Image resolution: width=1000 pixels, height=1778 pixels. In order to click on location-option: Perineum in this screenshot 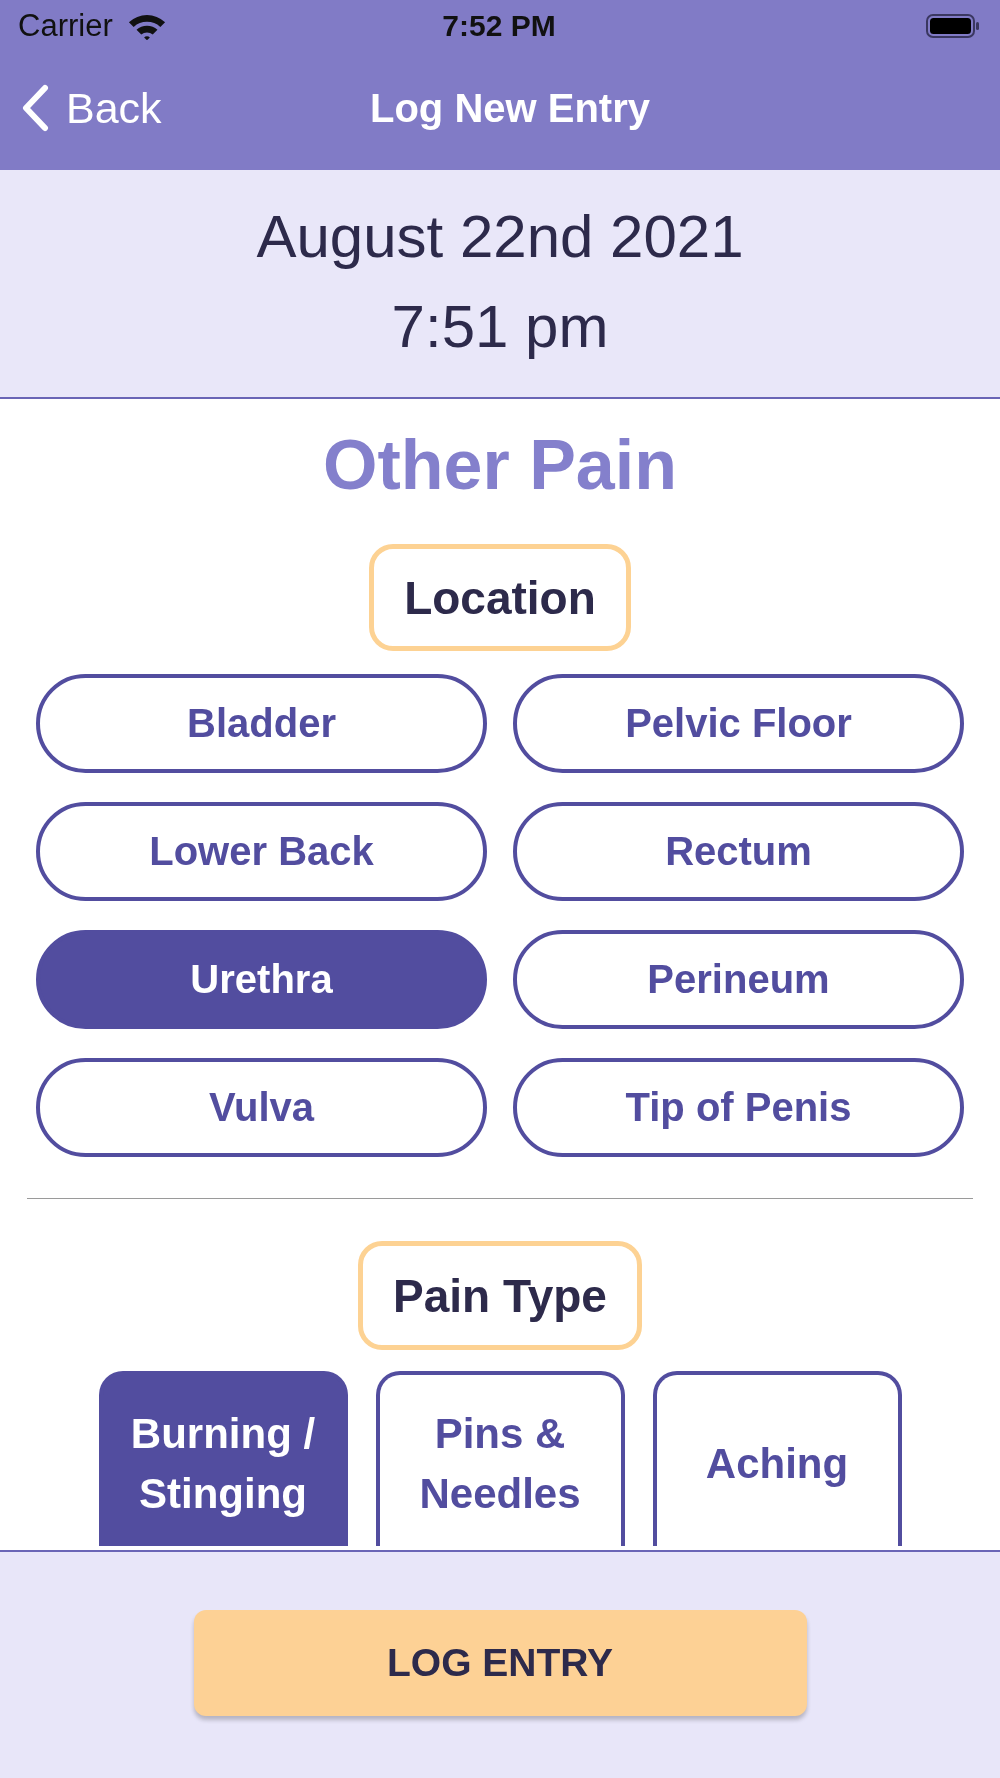, I will do `click(738, 979)`.